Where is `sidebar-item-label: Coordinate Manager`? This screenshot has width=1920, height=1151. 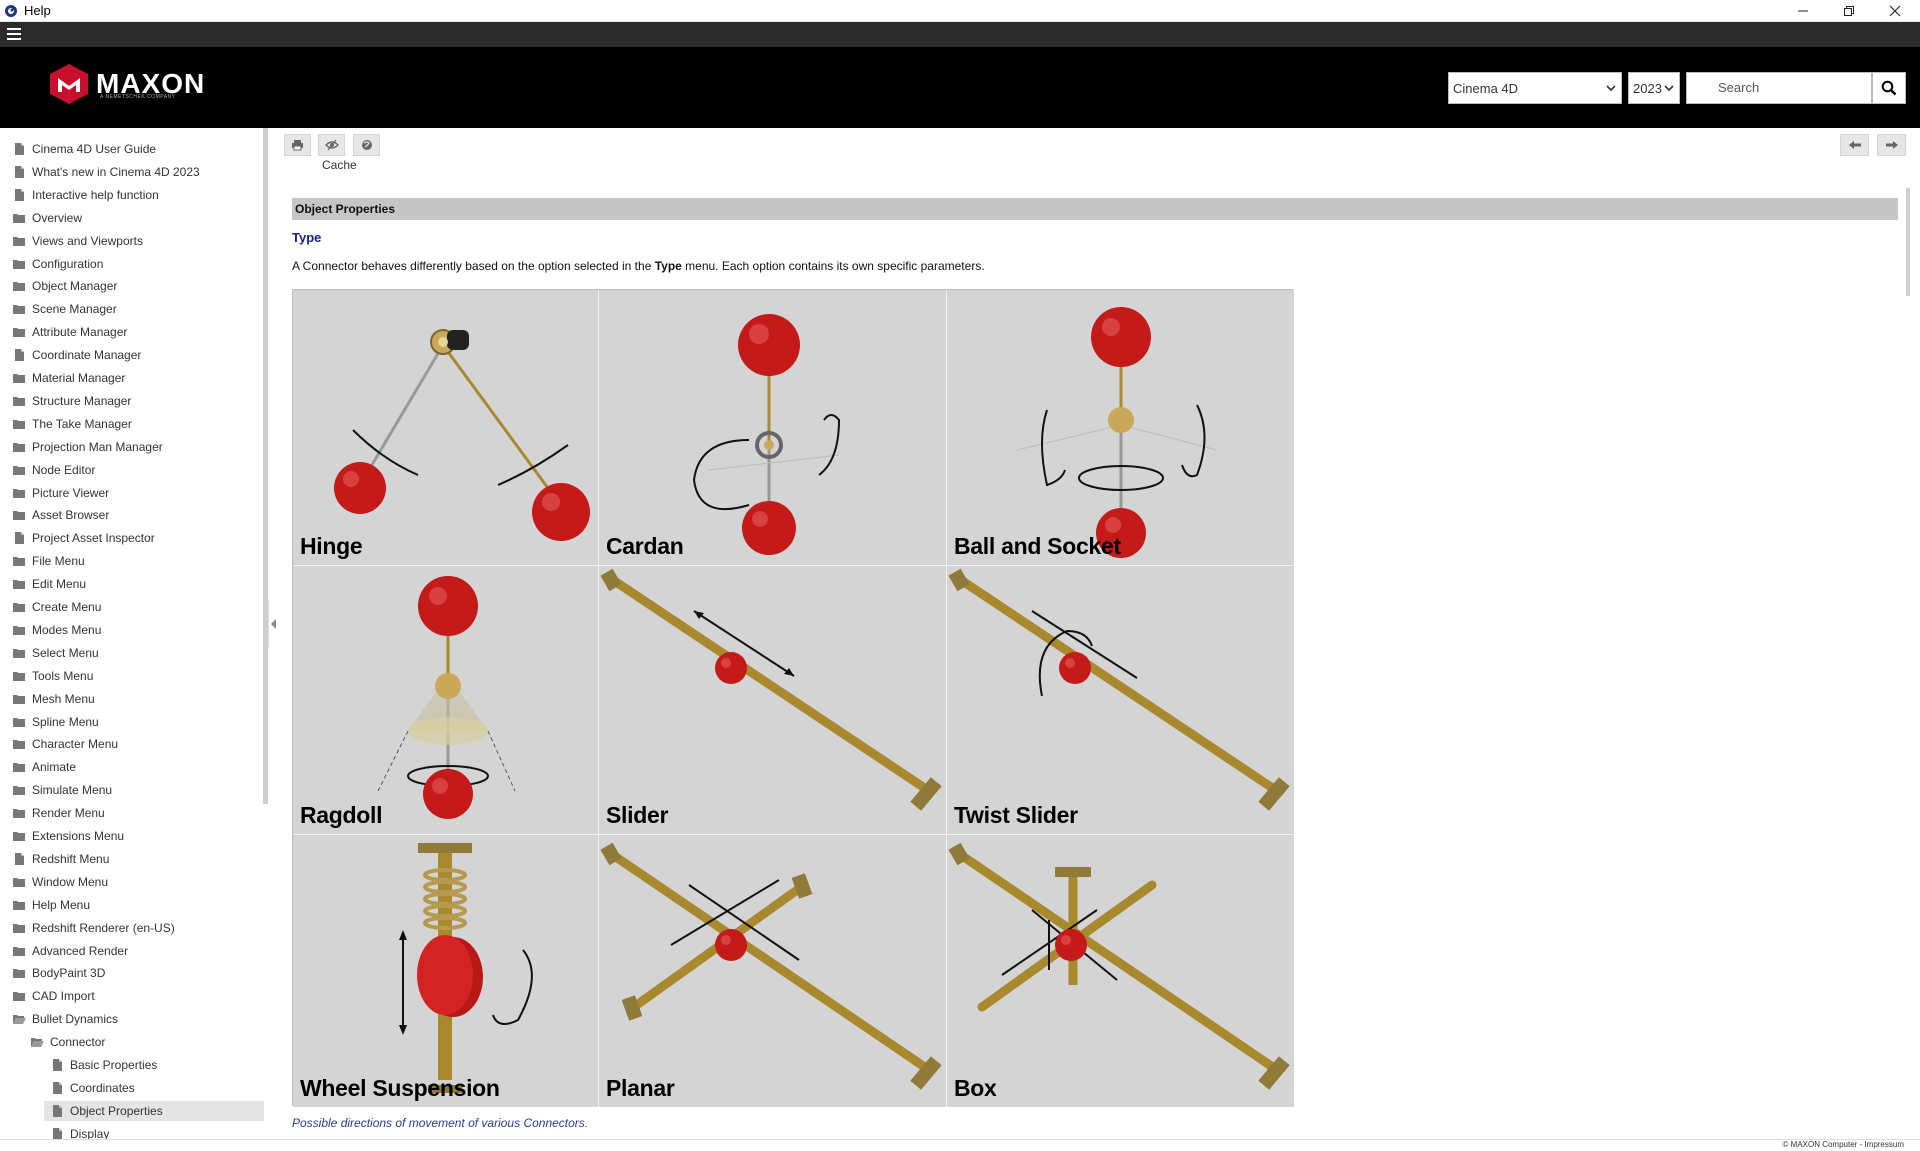
sidebar-item-label: Coordinate Manager is located at coordinates (87, 355).